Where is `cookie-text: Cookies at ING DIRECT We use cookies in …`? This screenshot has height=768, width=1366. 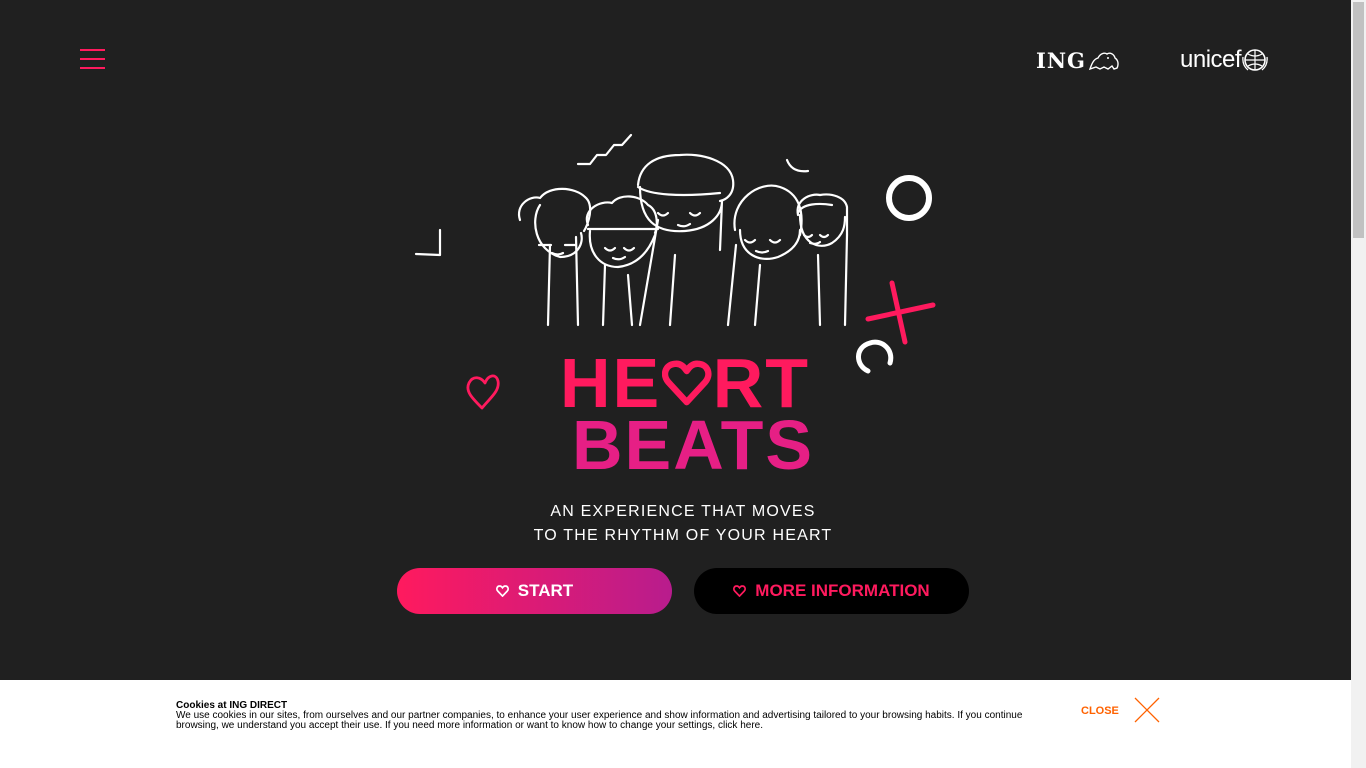 cookie-text: Cookies at ING DIRECT We use cookies in … is located at coordinates (606, 716).